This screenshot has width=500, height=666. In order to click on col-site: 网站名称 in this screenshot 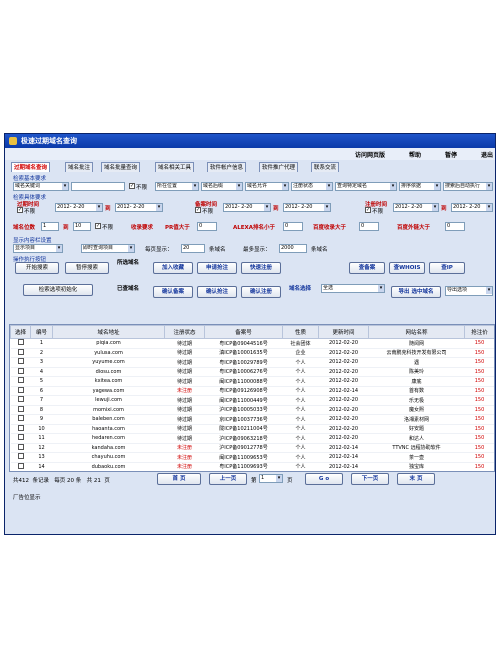, I will do `click(416, 332)`.